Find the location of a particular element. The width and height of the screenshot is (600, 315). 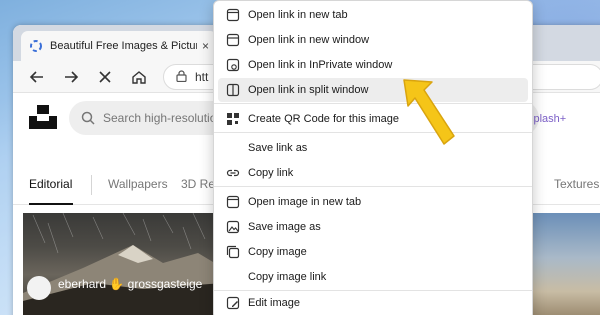

back-button is located at coordinates (37, 77).